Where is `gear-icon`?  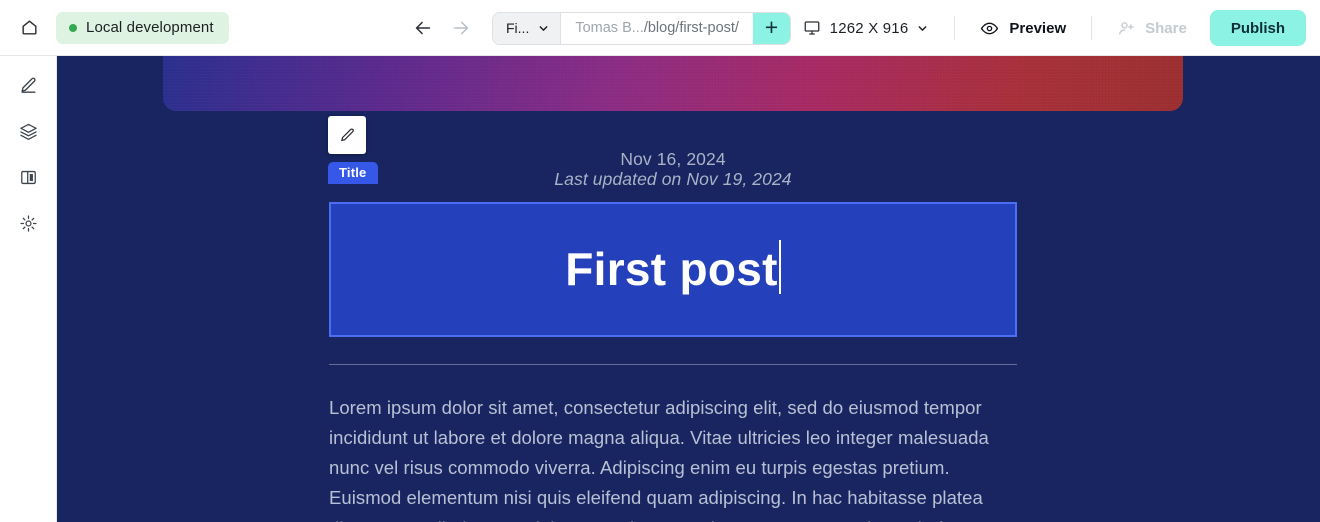 gear-icon is located at coordinates (28, 223).